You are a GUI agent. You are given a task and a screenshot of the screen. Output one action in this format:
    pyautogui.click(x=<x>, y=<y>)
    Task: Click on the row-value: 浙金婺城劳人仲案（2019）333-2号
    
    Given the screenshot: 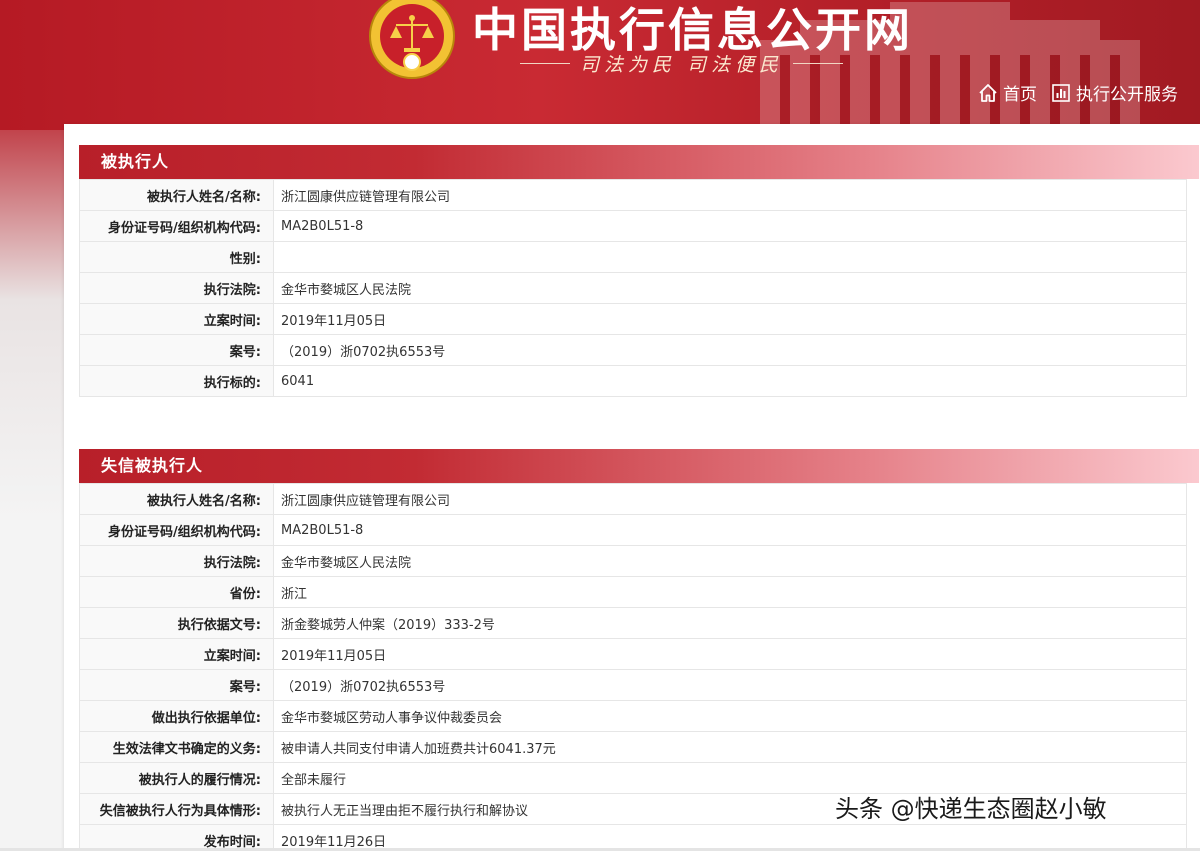 What is the action you would take?
    pyautogui.click(x=730, y=623)
    